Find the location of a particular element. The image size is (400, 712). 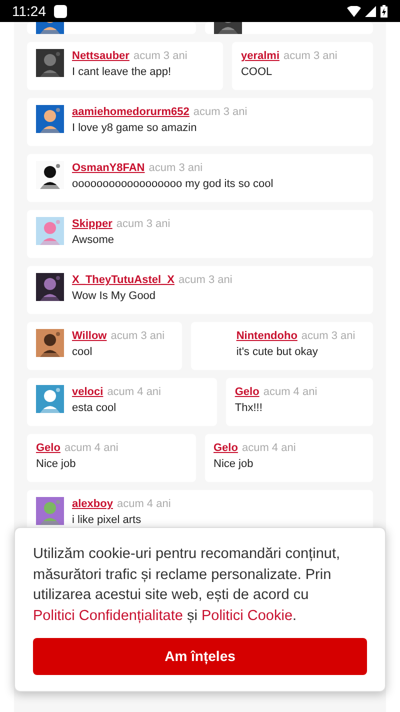

battery-icon is located at coordinates (384, 11).